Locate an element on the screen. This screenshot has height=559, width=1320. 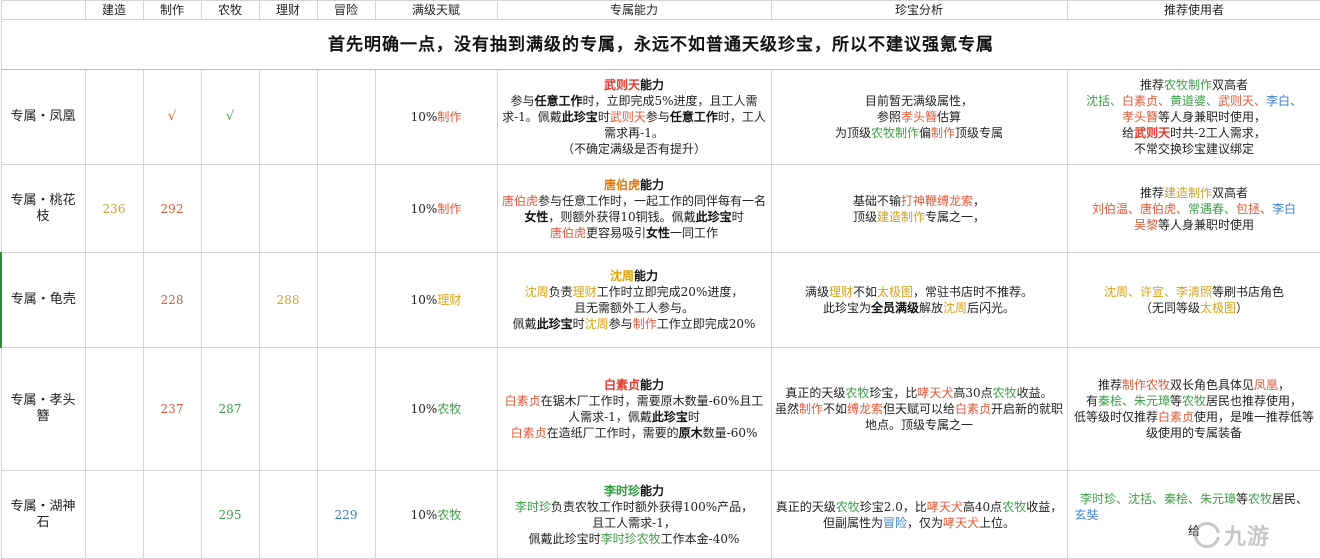
ability-text: 佩戴此珍宝时沈周参与制作工作立即完成20% is located at coordinates (634, 324).